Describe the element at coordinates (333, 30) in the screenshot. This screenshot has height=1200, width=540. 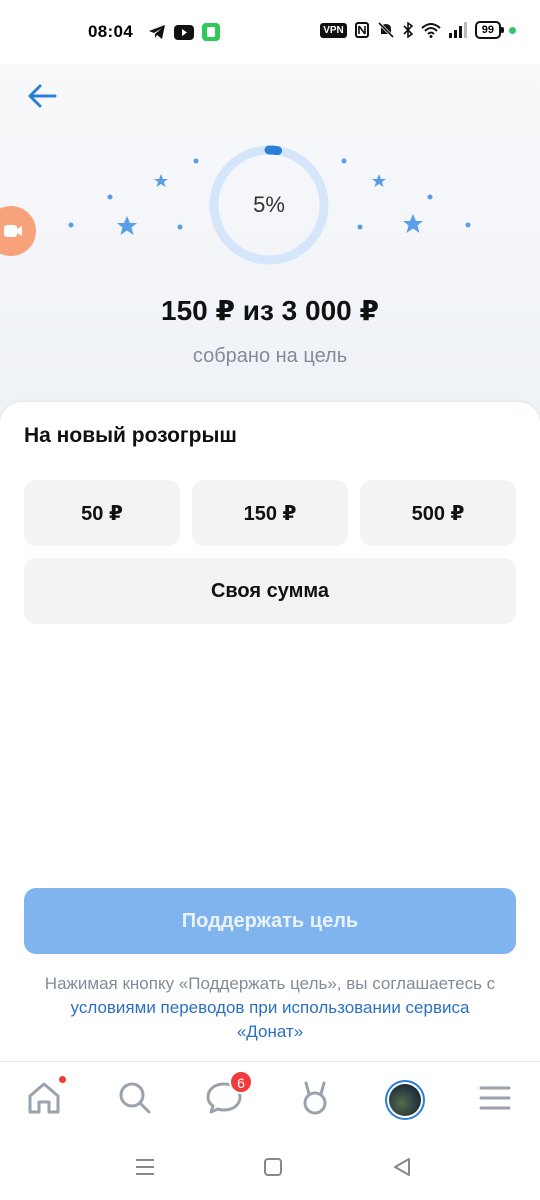
I see `vpn-badge: VPN` at that location.